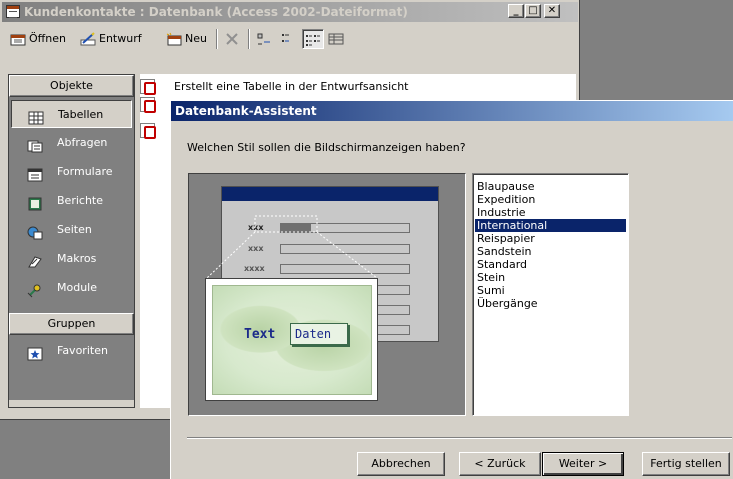  What do you see at coordinates (88, 39) in the screenshot?
I see `design-icon` at bounding box center [88, 39].